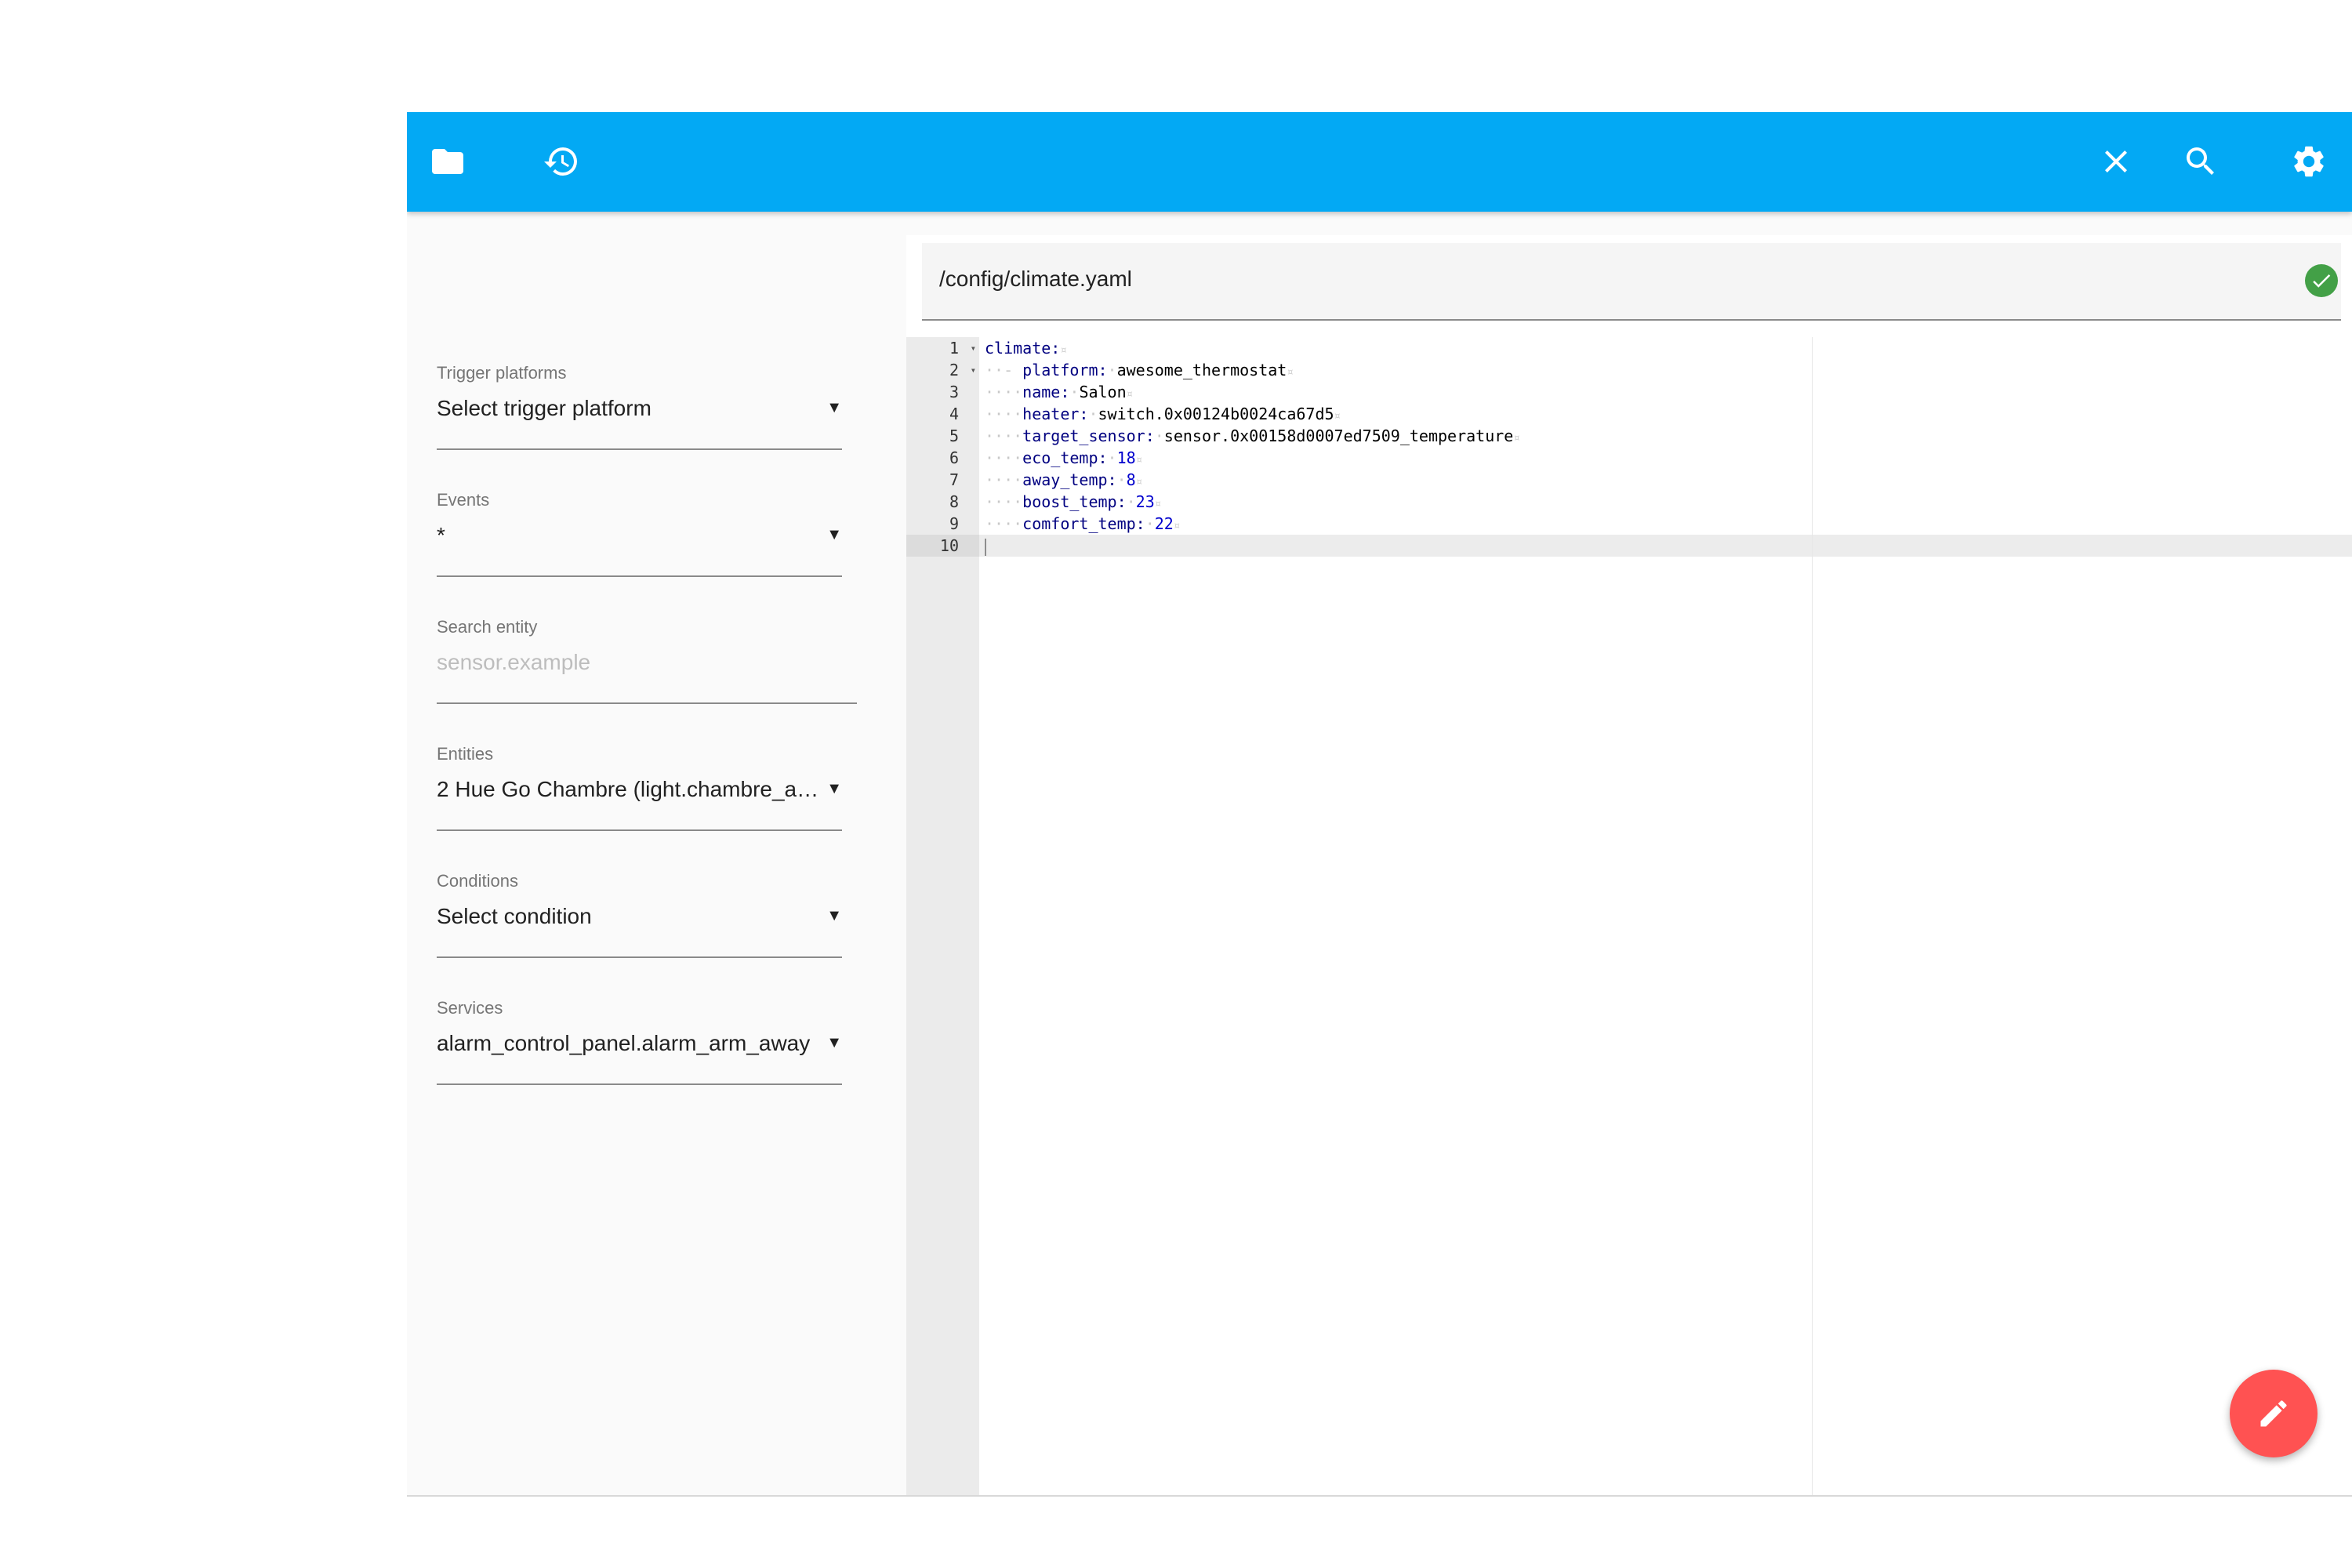 The height and width of the screenshot is (1568, 2352). I want to click on line-number: 1 ▾, so click(962, 348).